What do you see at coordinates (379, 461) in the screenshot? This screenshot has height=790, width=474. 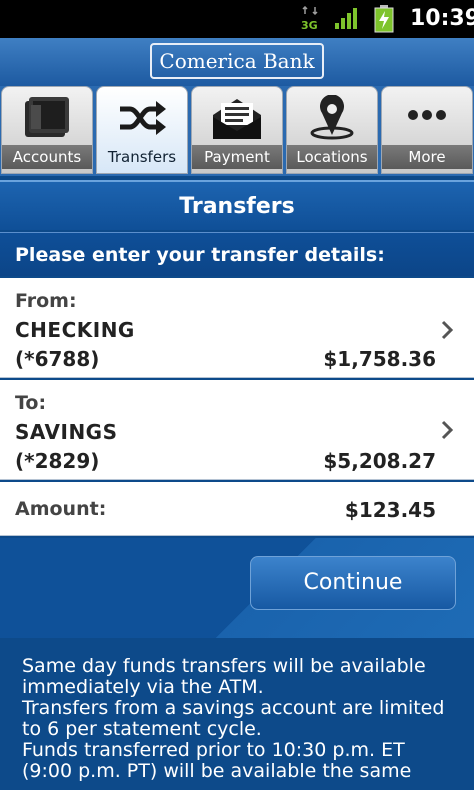 I see `to-account-balance: $5,208.27` at bounding box center [379, 461].